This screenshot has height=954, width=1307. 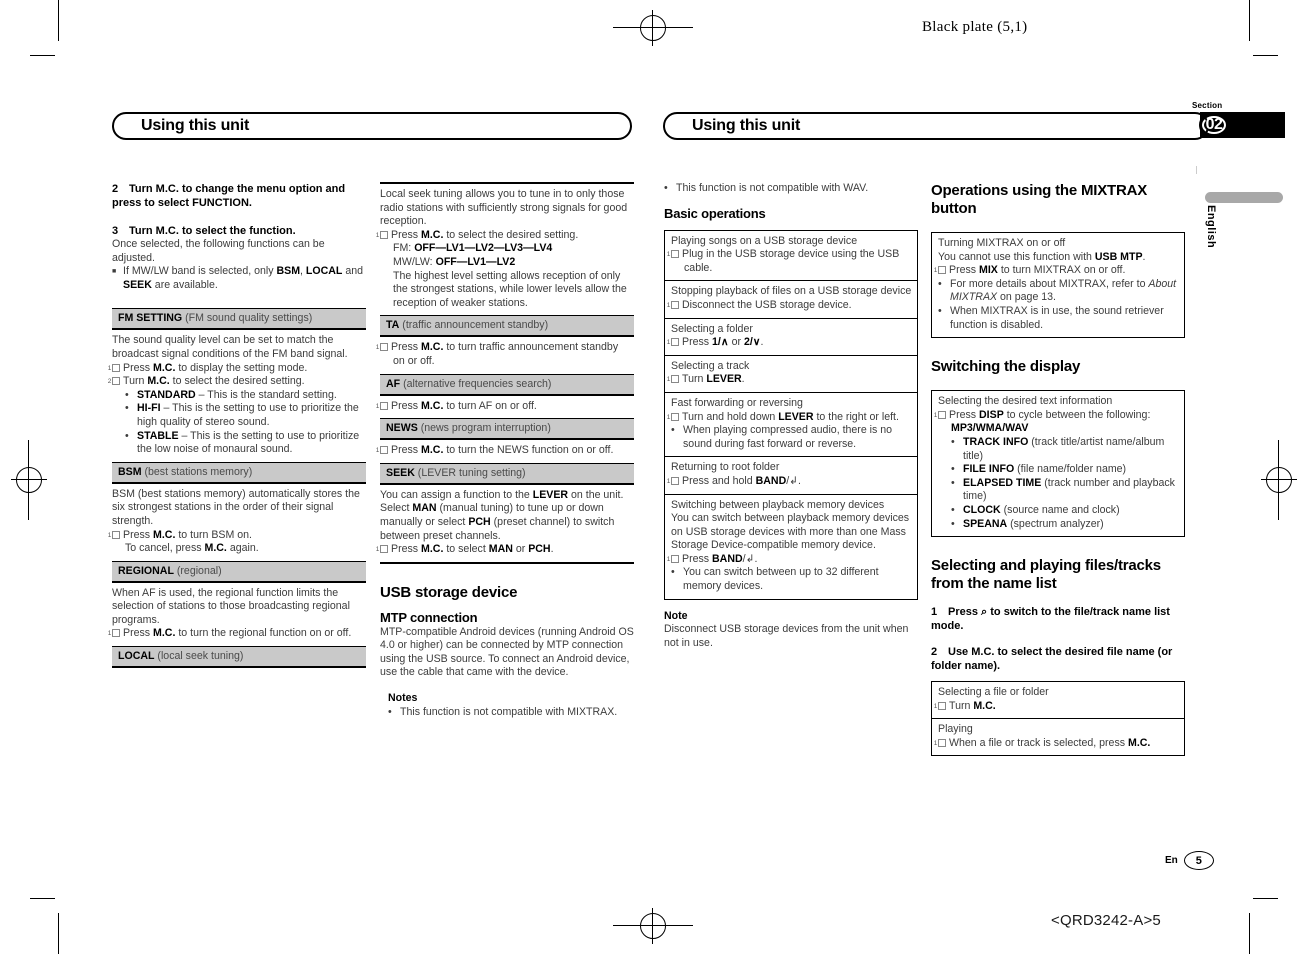 I want to click on crop-mark-bottom-left-v, so click(x=59, y=933).